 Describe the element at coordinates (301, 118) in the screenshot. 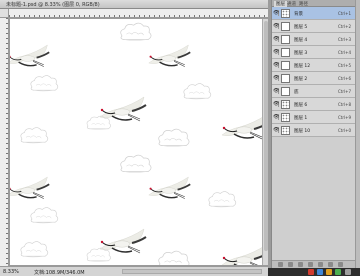

I see `layer-name: 图层 1` at that location.